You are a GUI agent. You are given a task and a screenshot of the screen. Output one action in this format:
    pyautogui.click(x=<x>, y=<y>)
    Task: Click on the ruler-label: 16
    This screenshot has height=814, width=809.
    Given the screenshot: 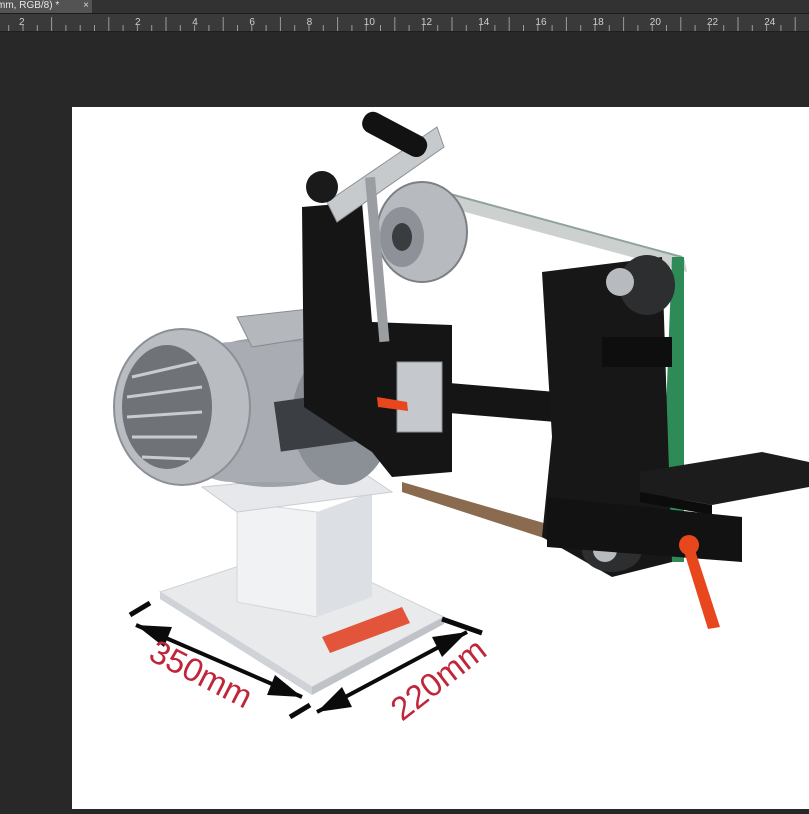 What is the action you would take?
    pyautogui.click(x=541, y=22)
    